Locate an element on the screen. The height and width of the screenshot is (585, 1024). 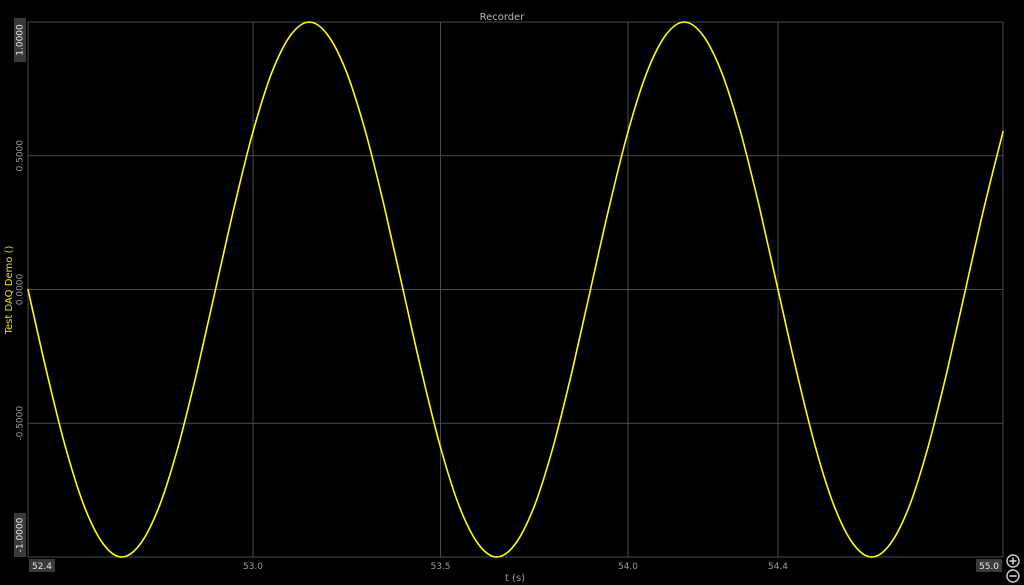
chart-title: Recorder is located at coordinates (503, 17).